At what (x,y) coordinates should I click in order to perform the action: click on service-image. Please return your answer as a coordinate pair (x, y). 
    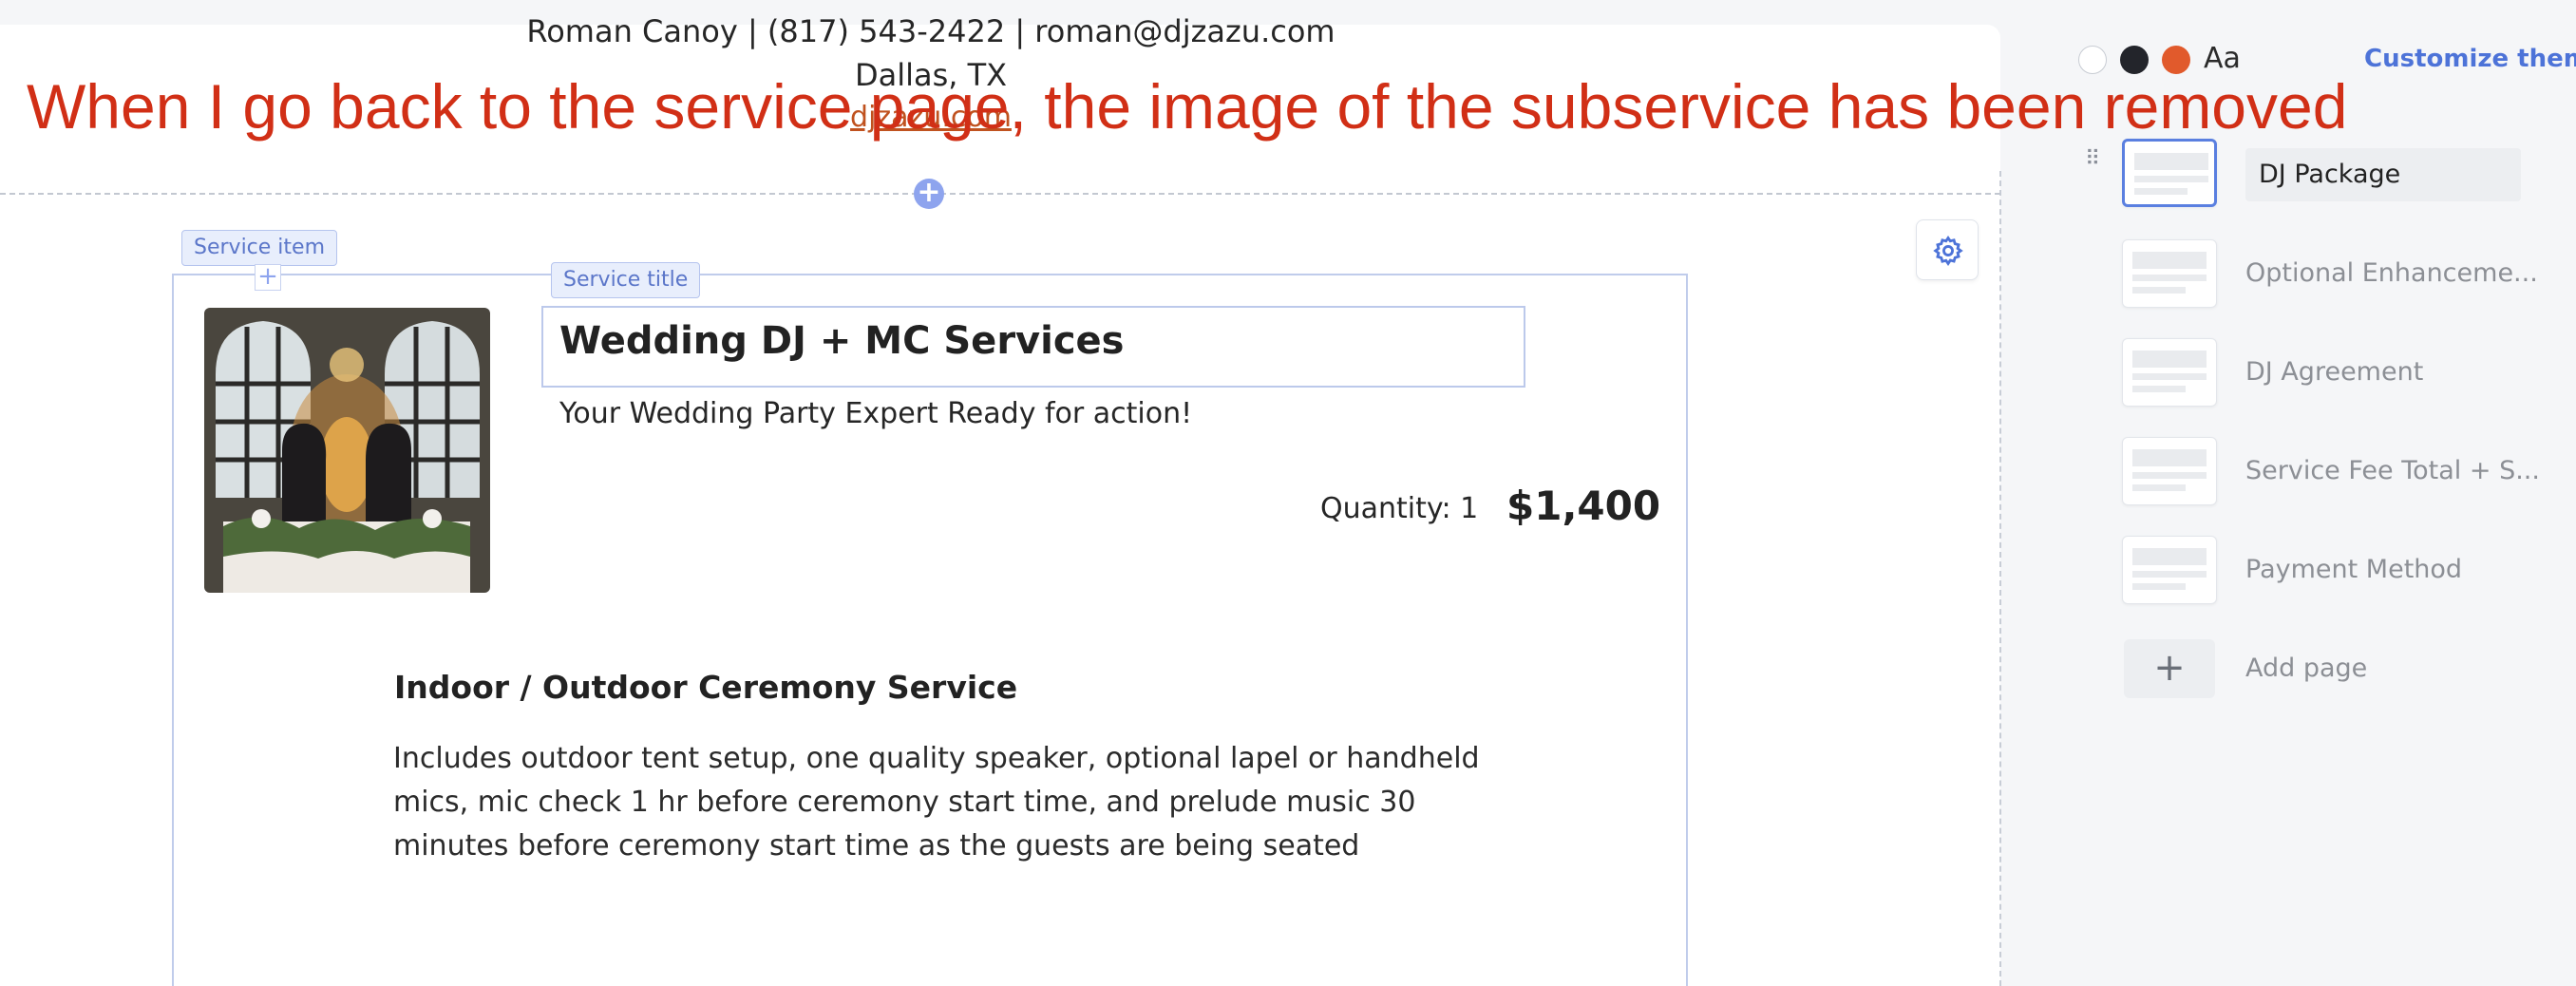
    Looking at the image, I should click on (347, 450).